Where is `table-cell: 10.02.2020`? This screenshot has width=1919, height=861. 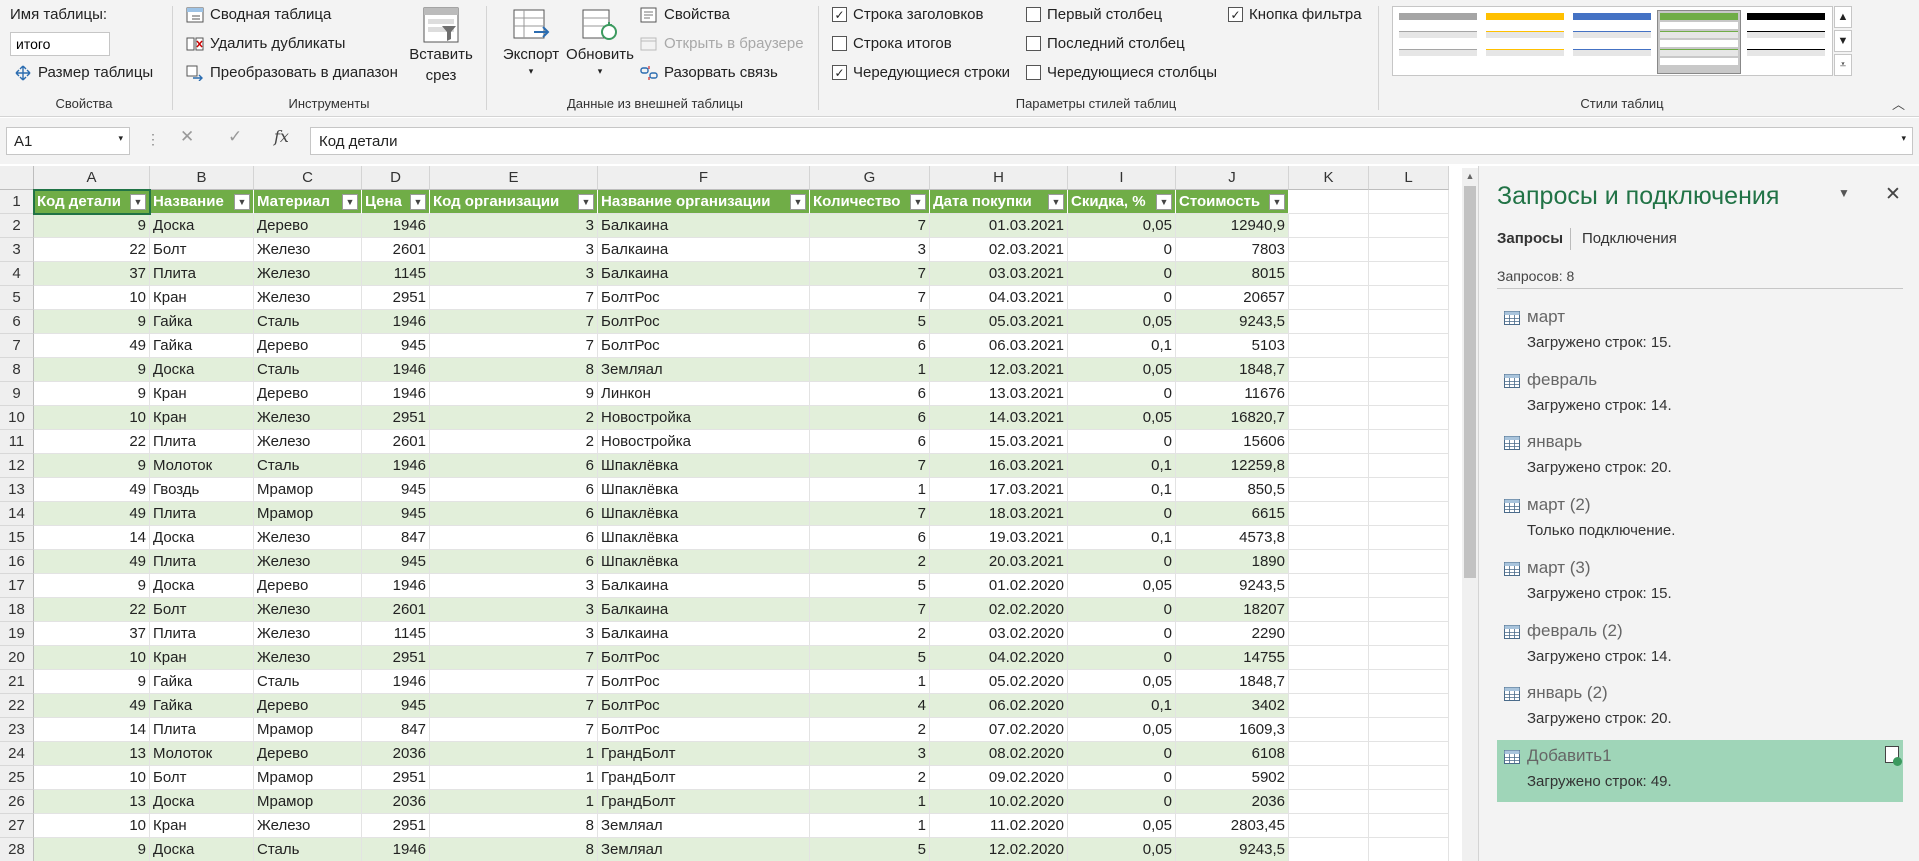
table-cell: 10.02.2020 is located at coordinates (999, 802).